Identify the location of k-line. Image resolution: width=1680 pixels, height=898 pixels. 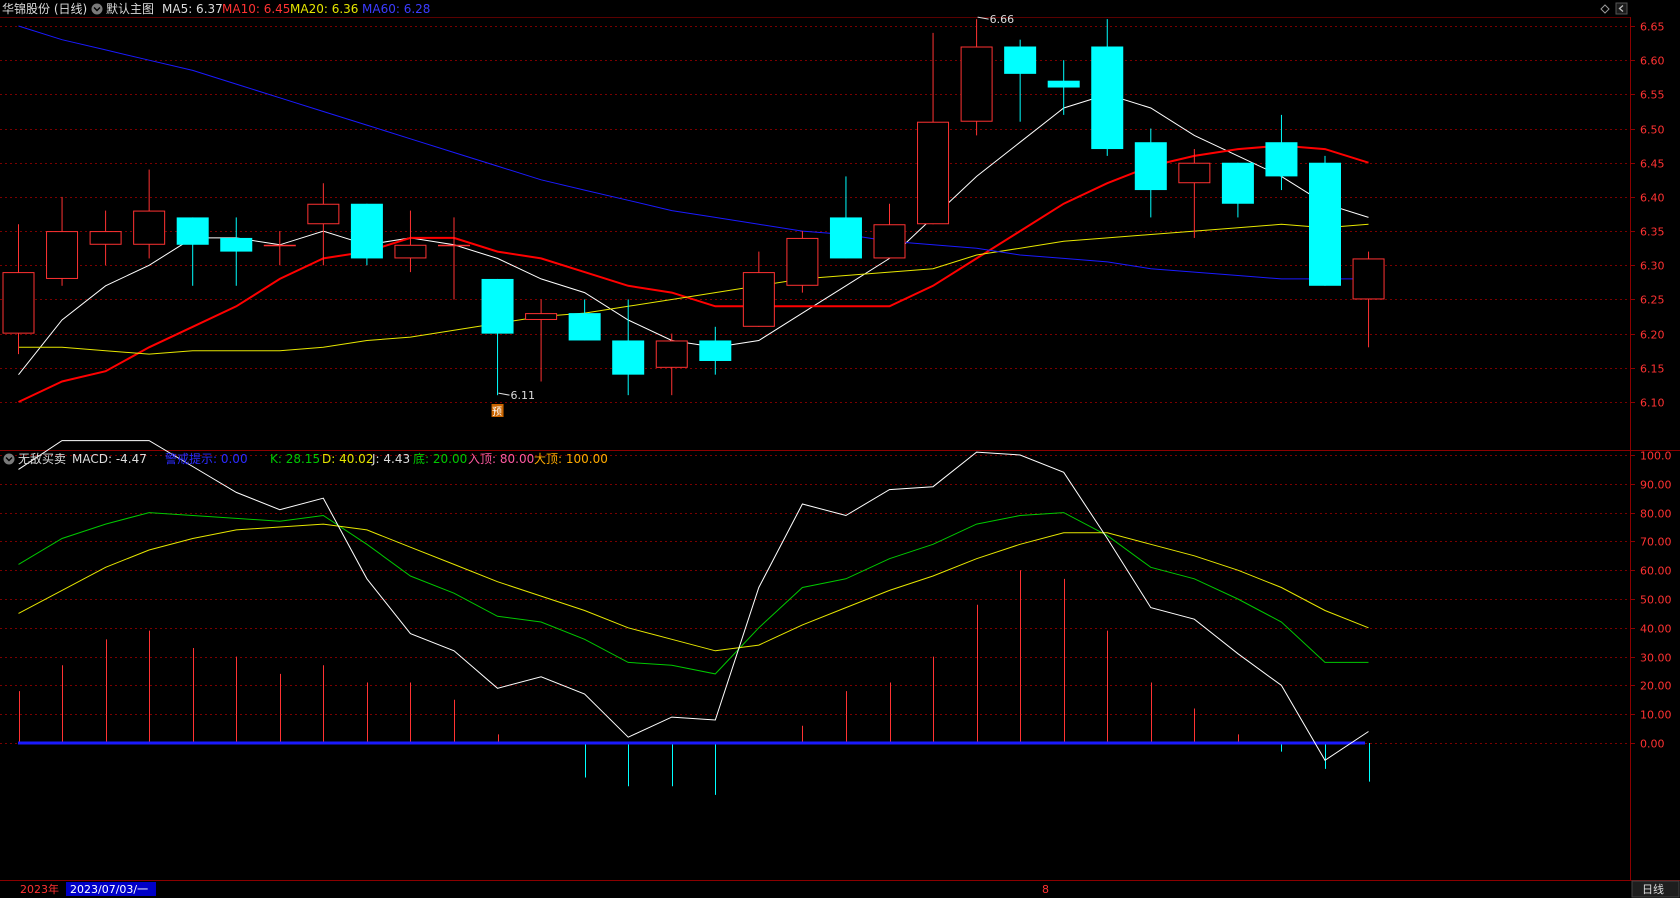
(693, 593).